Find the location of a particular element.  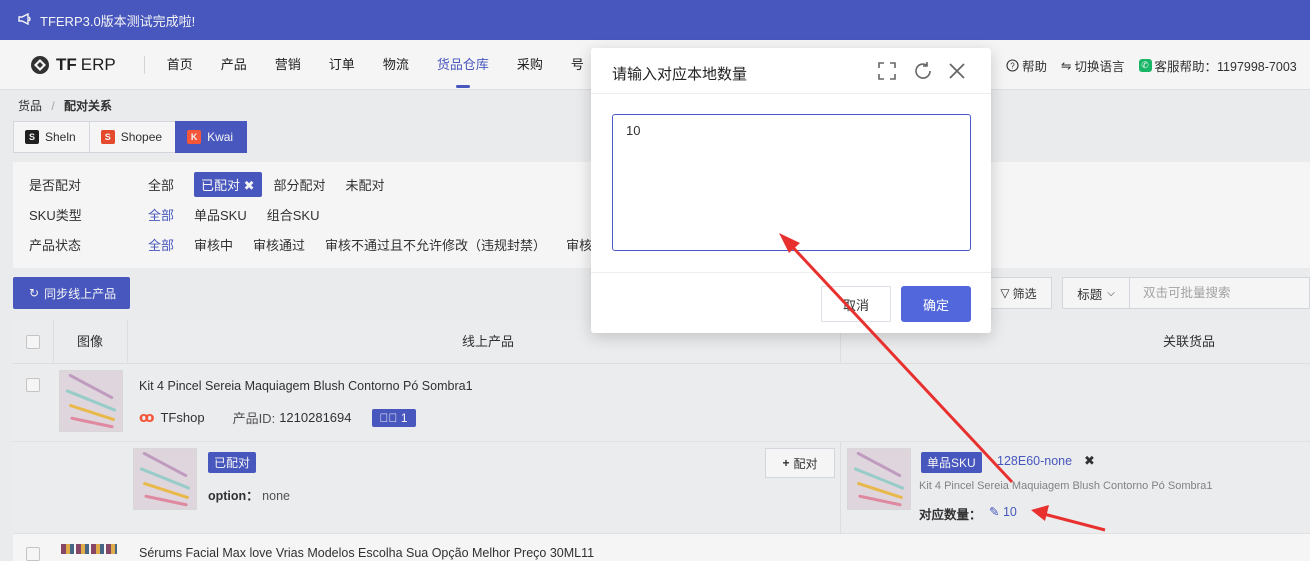

modal-header: 请输入对应本地数量 is located at coordinates (791, 71).